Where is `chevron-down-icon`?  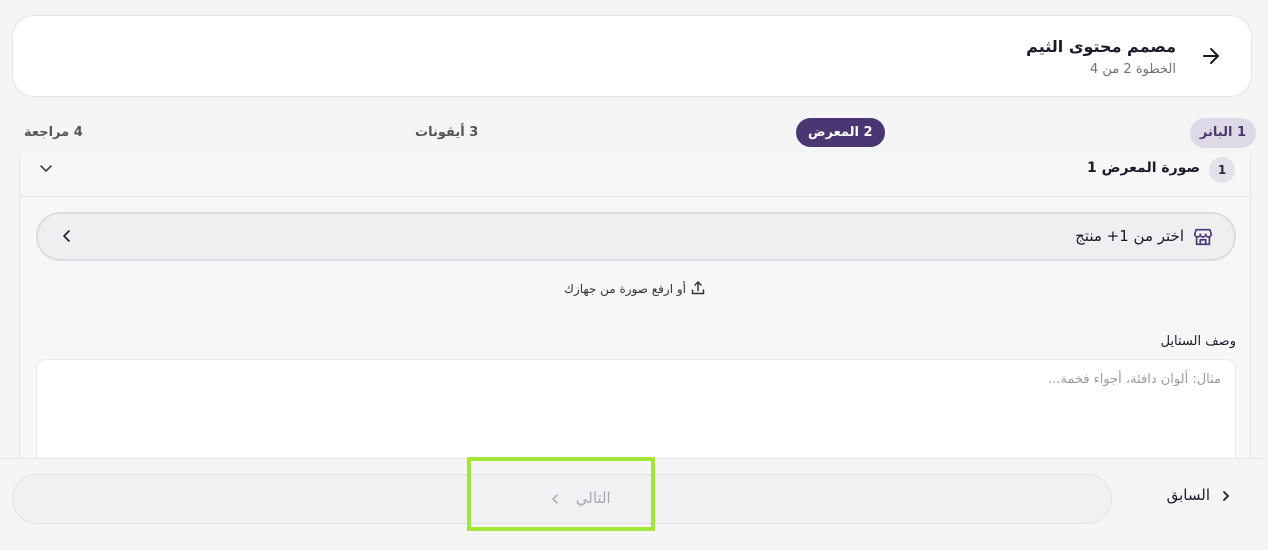 chevron-down-icon is located at coordinates (46, 168).